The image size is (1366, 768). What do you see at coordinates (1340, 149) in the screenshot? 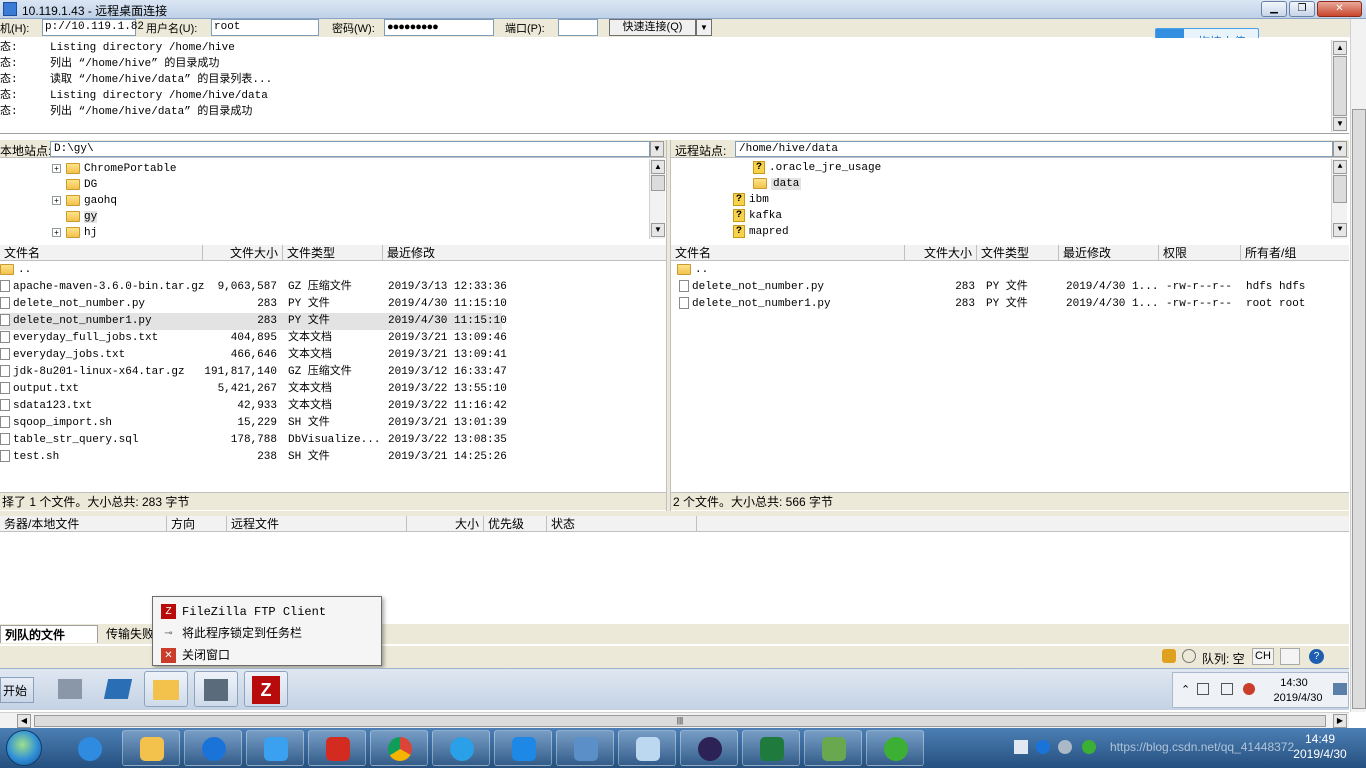
I see `remote-path-dropdown: ▼` at bounding box center [1340, 149].